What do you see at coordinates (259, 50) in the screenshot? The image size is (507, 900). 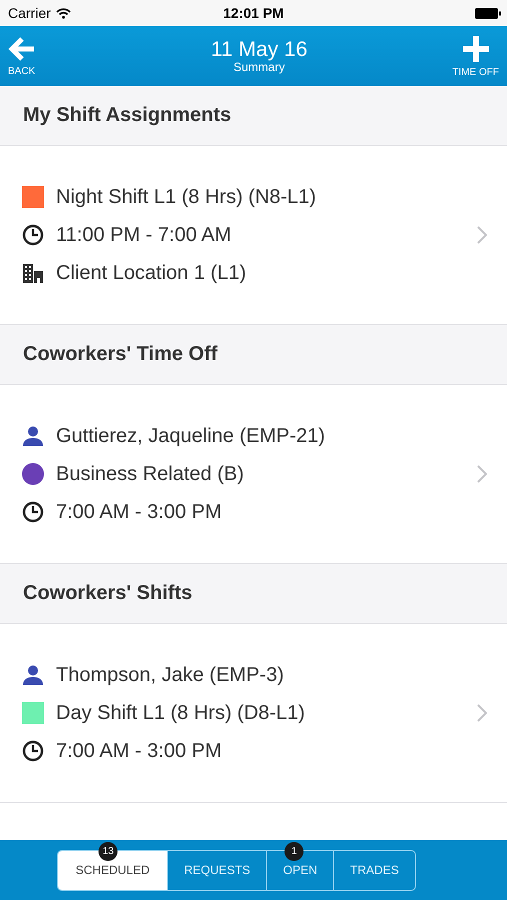 I see `date-title: 11 May 16` at bounding box center [259, 50].